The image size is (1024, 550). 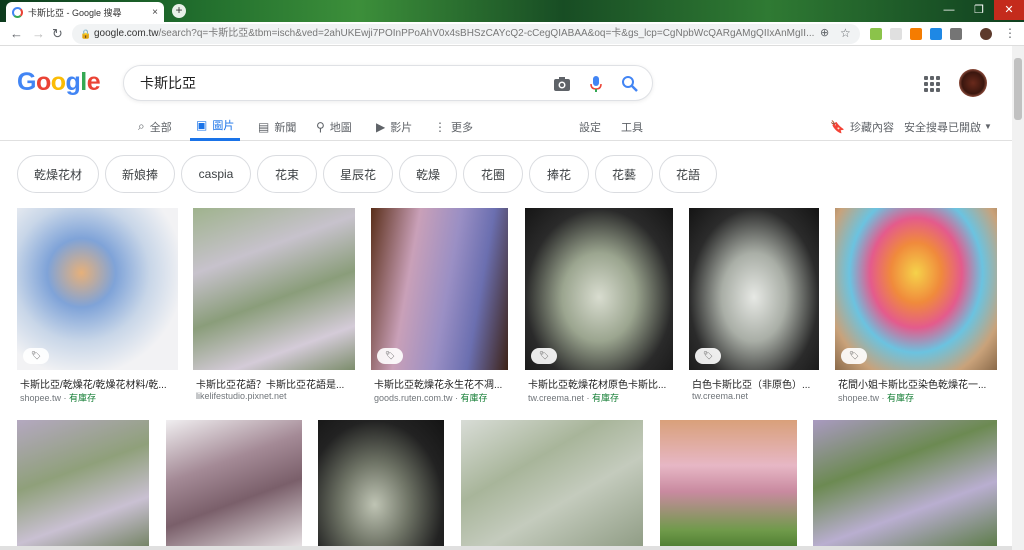 What do you see at coordinates (453, 126) in the screenshot?
I see `tab-more: ⋮ 更多` at bounding box center [453, 126].